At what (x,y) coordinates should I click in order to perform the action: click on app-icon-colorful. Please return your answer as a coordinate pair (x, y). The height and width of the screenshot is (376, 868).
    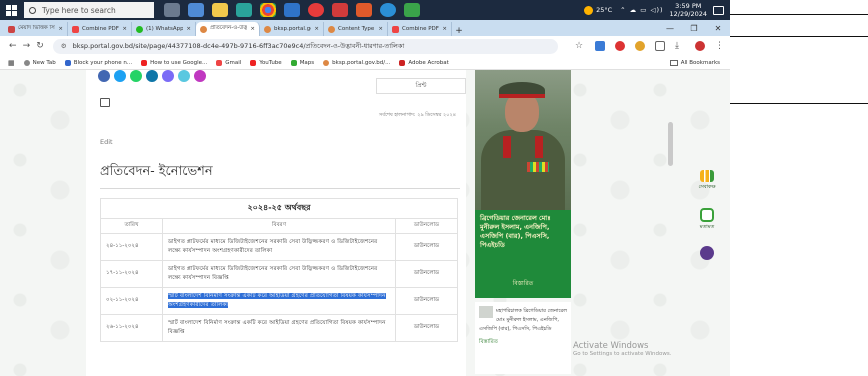
    Looking at the image, I should click on (196, 10).